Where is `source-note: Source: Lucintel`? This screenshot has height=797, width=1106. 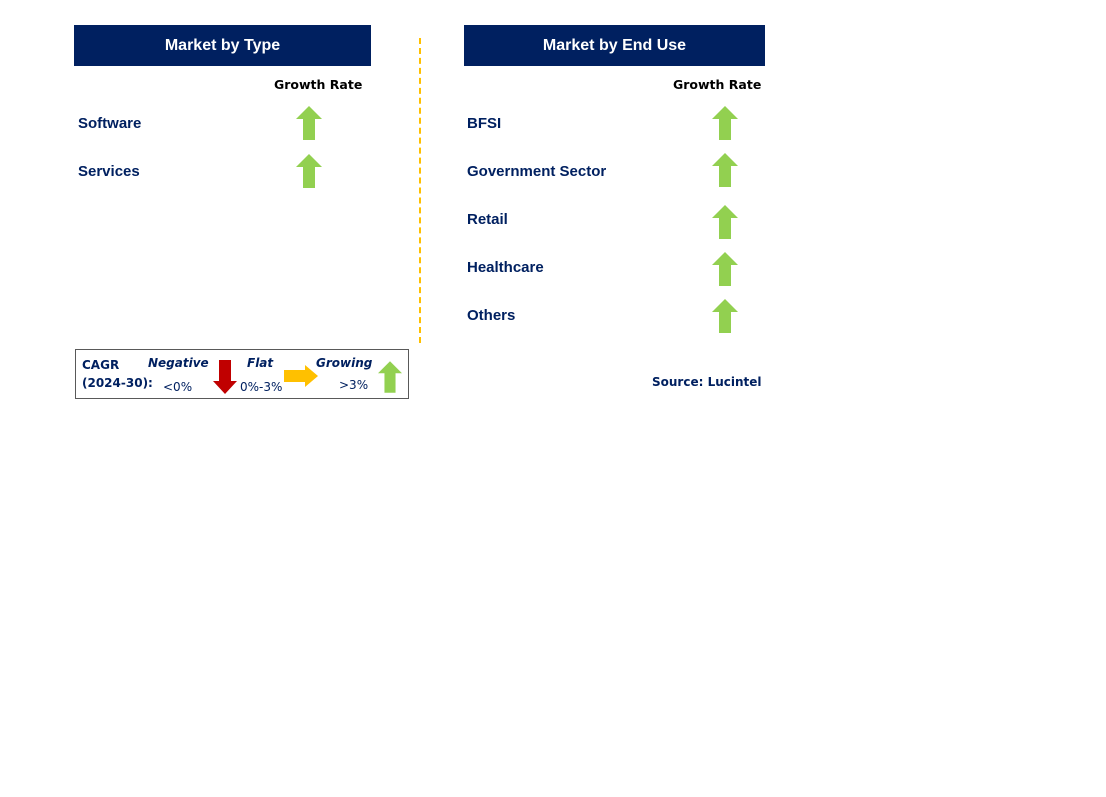
source-note: Source: Lucintel is located at coordinates (707, 382).